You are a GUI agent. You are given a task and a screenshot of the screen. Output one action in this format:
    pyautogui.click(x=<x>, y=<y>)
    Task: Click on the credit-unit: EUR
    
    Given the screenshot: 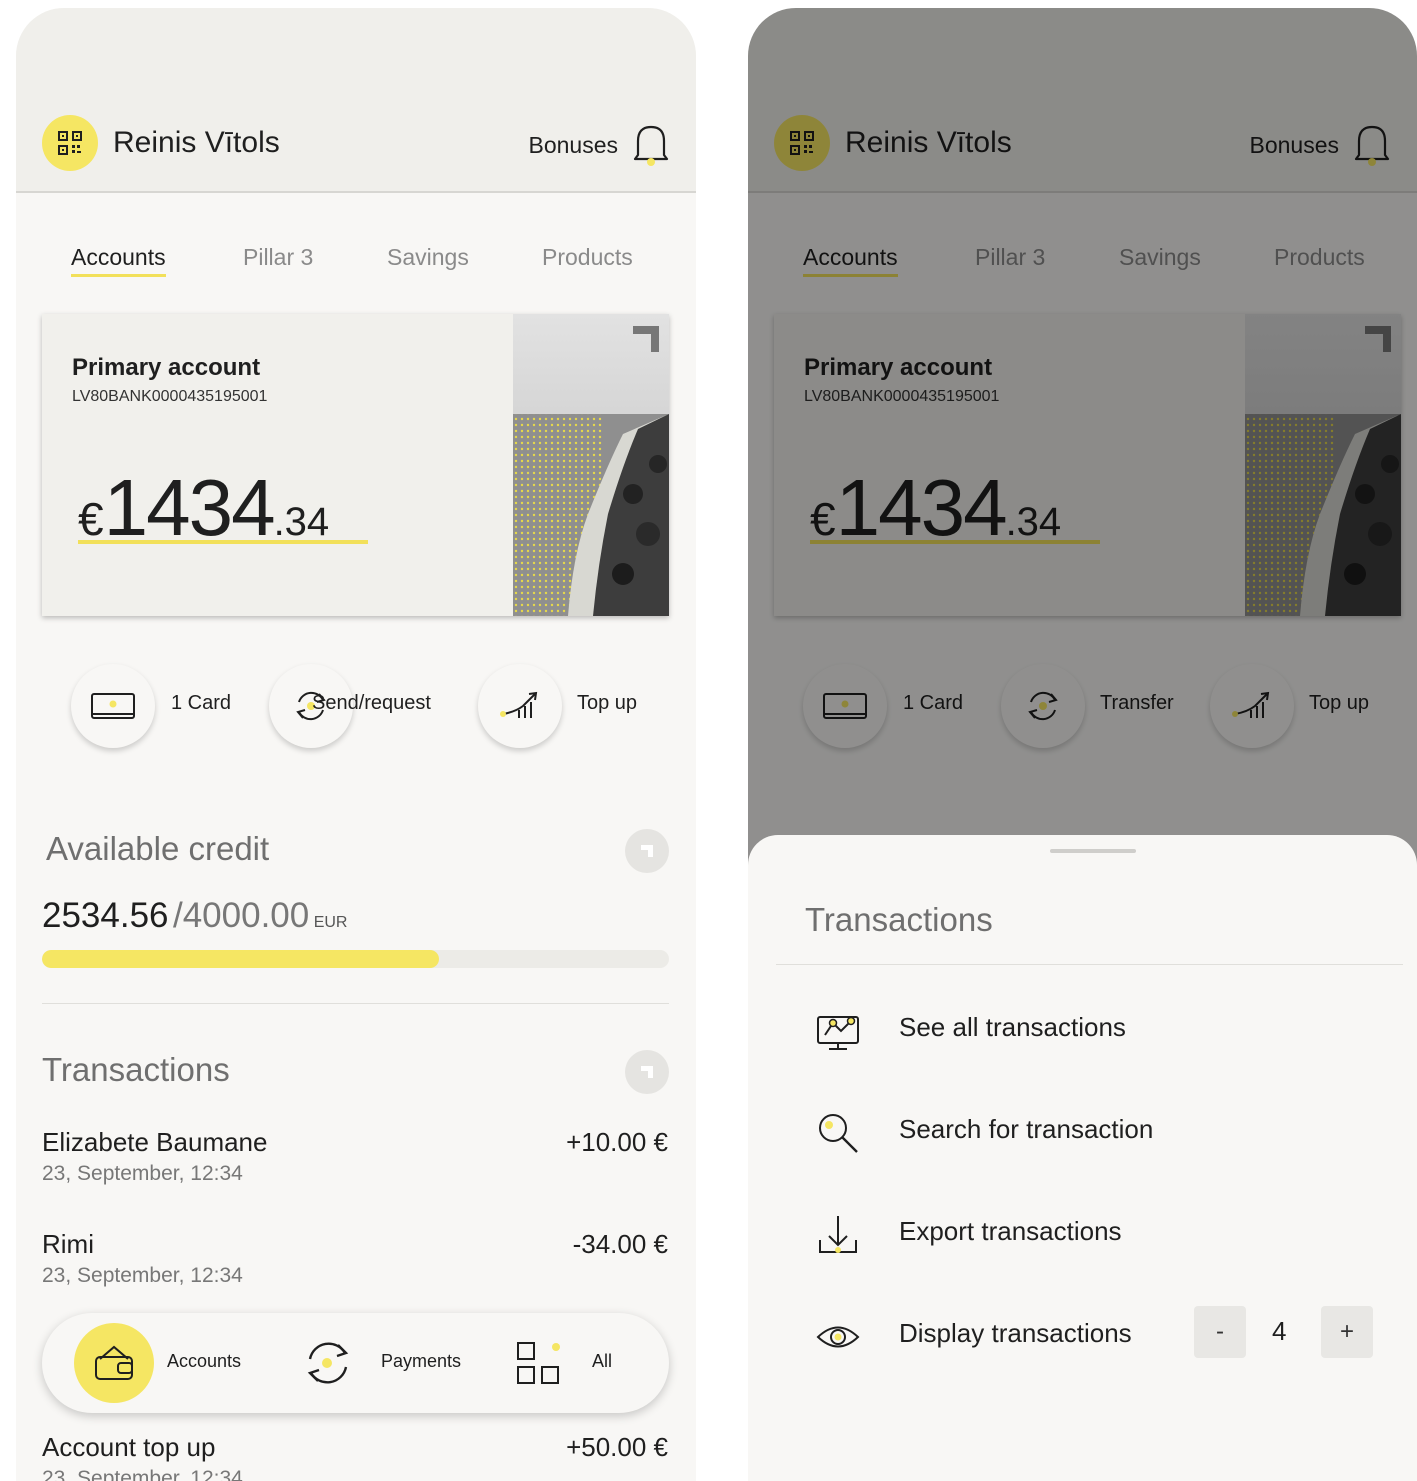 What is the action you would take?
    pyautogui.click(x=330, y=922)
    